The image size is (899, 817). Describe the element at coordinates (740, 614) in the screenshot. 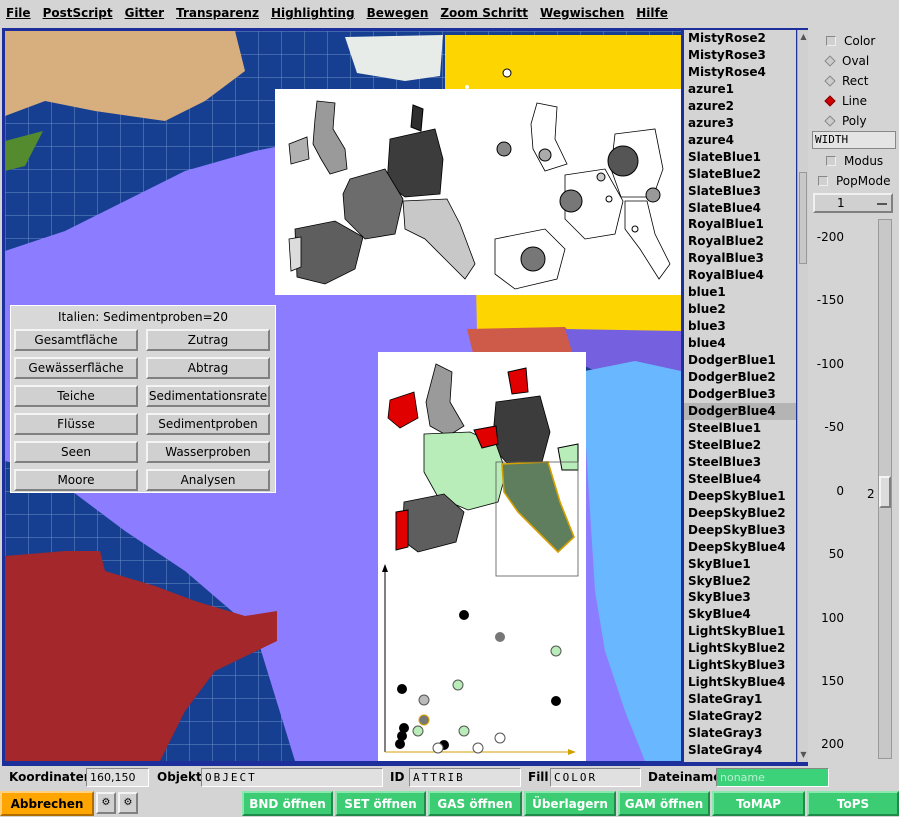

I see `color-list-item: SkyBlue4` at that location.